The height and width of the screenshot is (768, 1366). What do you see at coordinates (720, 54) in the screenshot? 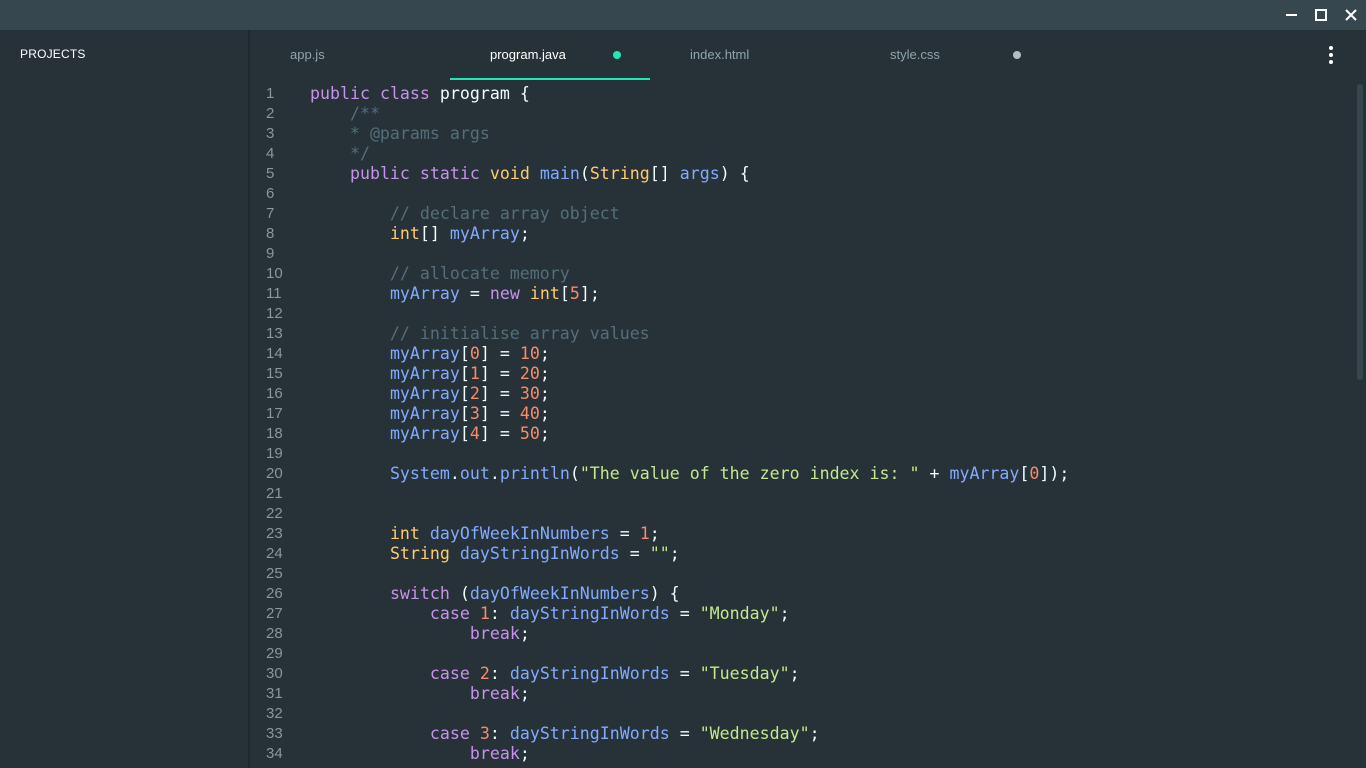
I see `tab-label: index.html` at bounding box center [720, 54].